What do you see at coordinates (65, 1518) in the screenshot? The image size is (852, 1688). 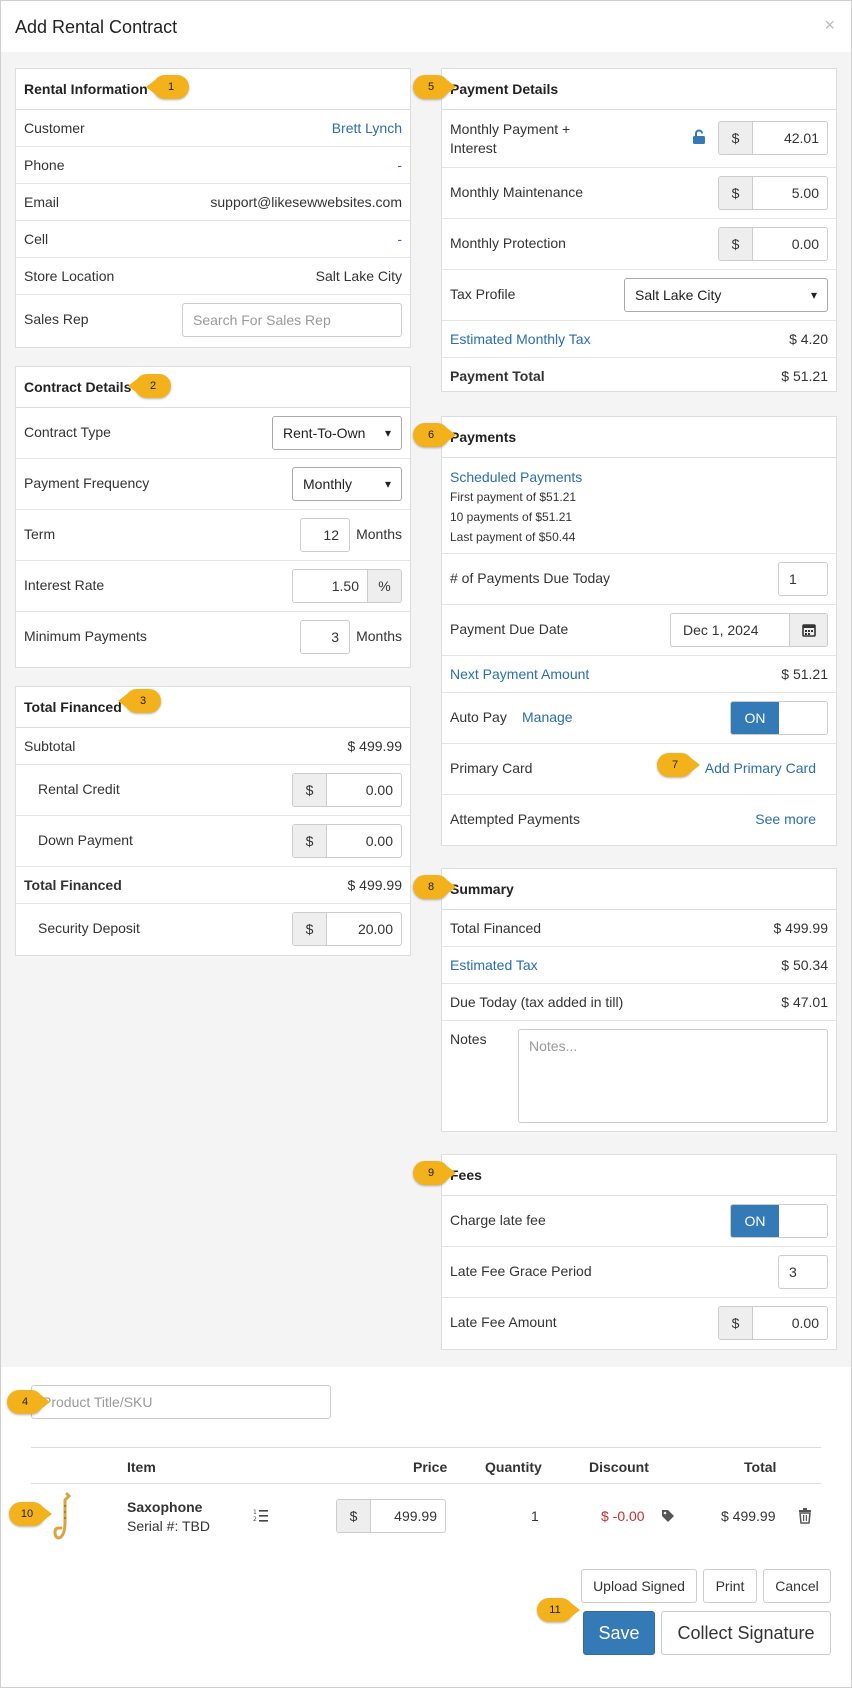 I see `saxophone-image` at bounding box center [65, 1518].